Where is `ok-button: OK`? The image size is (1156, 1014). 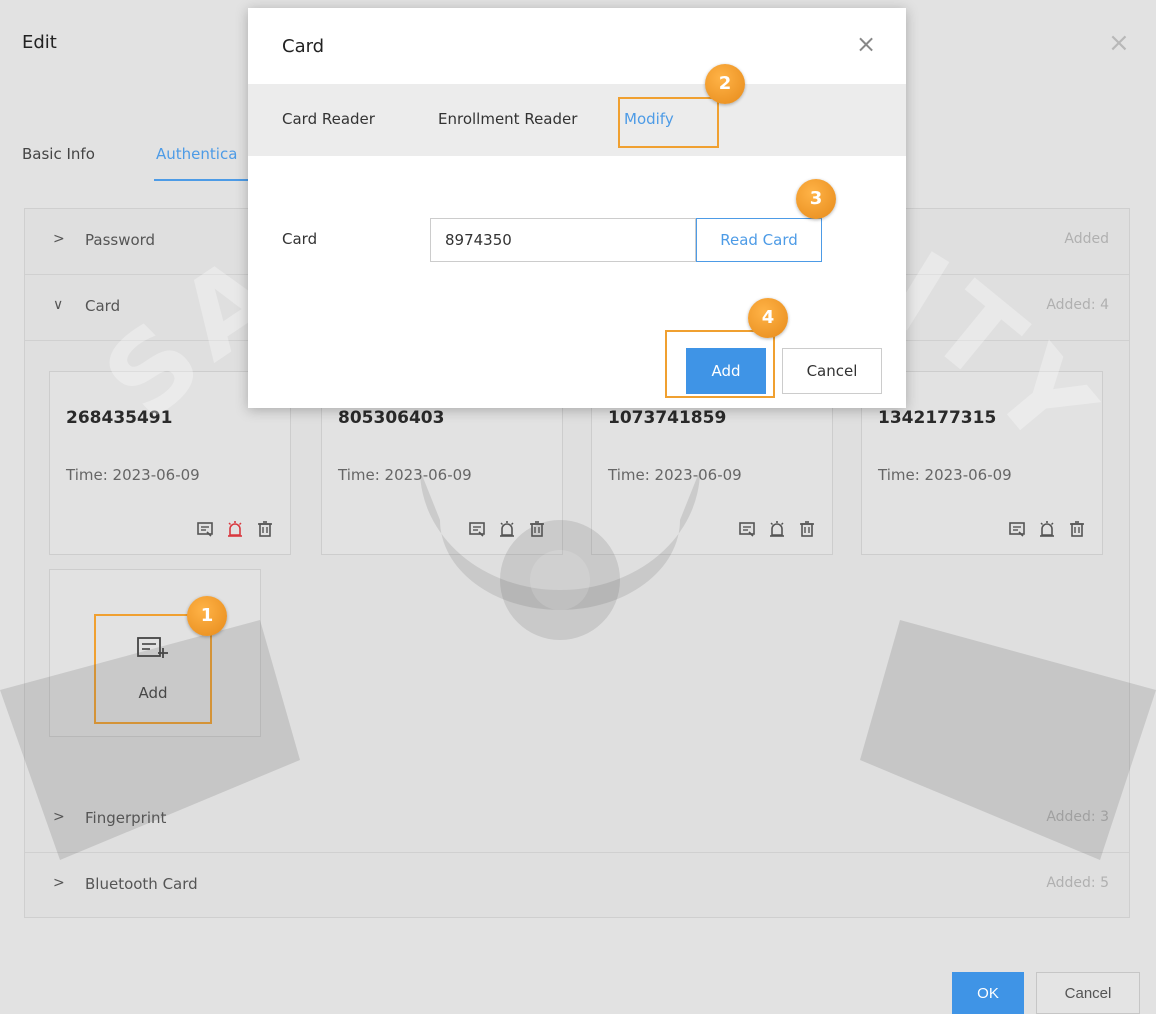 ok-button: OK is located at coordinates (988, 993).